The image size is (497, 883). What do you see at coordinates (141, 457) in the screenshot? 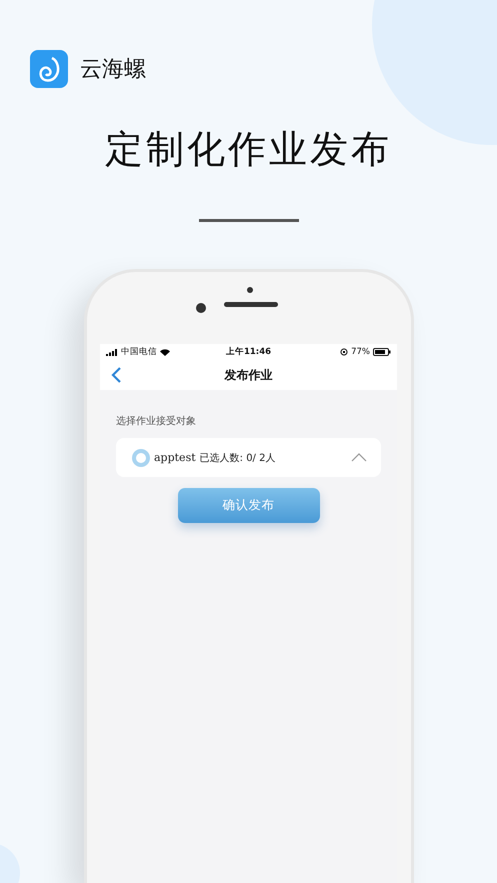
I see `avatar-icon` at bounding box center [141, 457].